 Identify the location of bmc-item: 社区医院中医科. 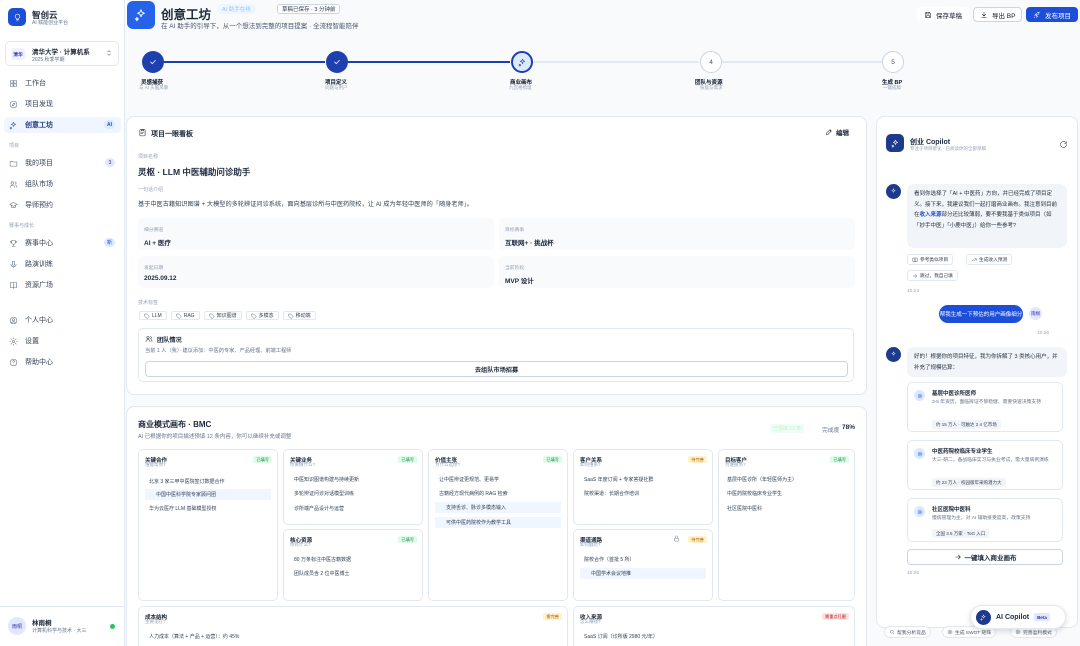
(743, 508).